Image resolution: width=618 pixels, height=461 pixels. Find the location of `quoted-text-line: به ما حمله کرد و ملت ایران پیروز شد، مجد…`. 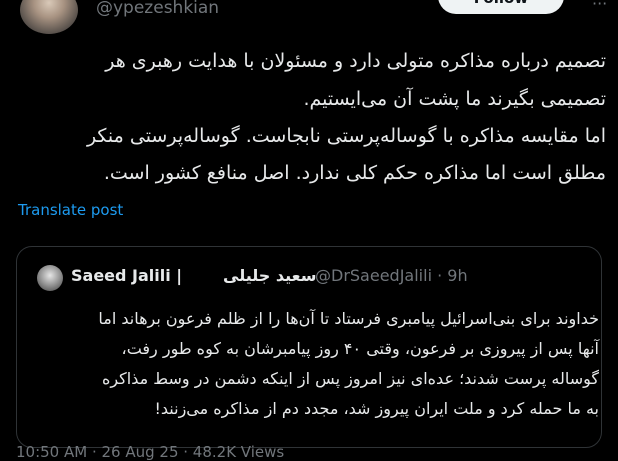

quoted-text-line: به ما حمله کرد و ملت ایران پیروز شد، مجد… is located at coordinates (376, 408).